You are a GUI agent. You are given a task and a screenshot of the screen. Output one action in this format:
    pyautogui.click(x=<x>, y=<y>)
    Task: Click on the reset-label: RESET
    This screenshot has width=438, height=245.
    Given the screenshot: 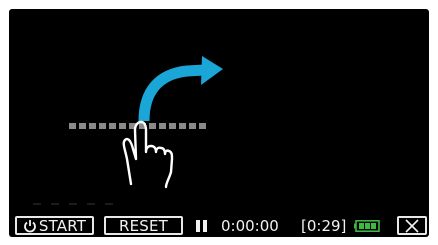 What is the action you would take?
    pyautogui.click(x=143, y=225)
    